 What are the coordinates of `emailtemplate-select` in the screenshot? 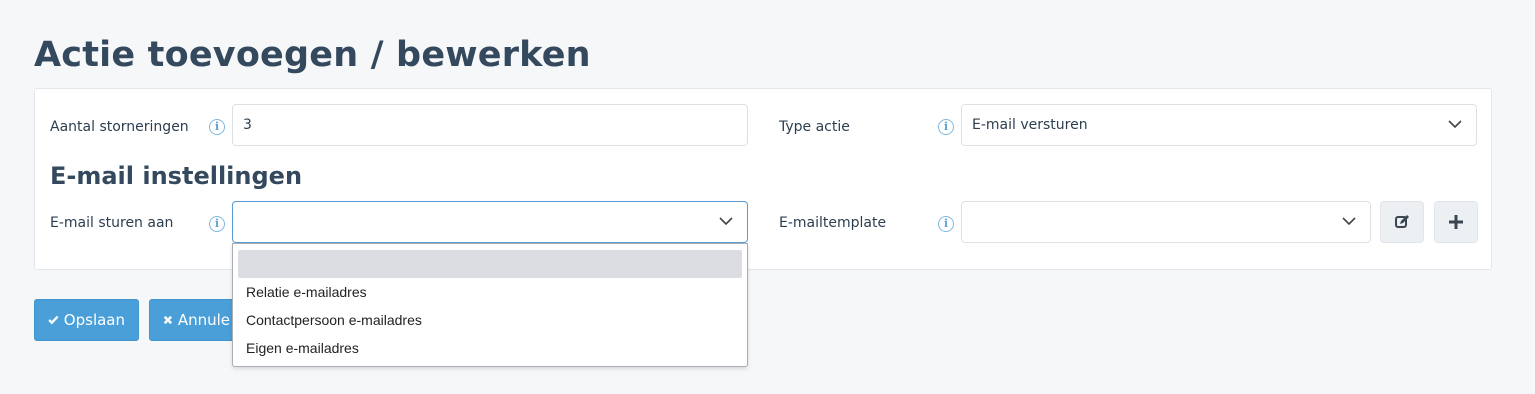 It's located at (1166, 222).